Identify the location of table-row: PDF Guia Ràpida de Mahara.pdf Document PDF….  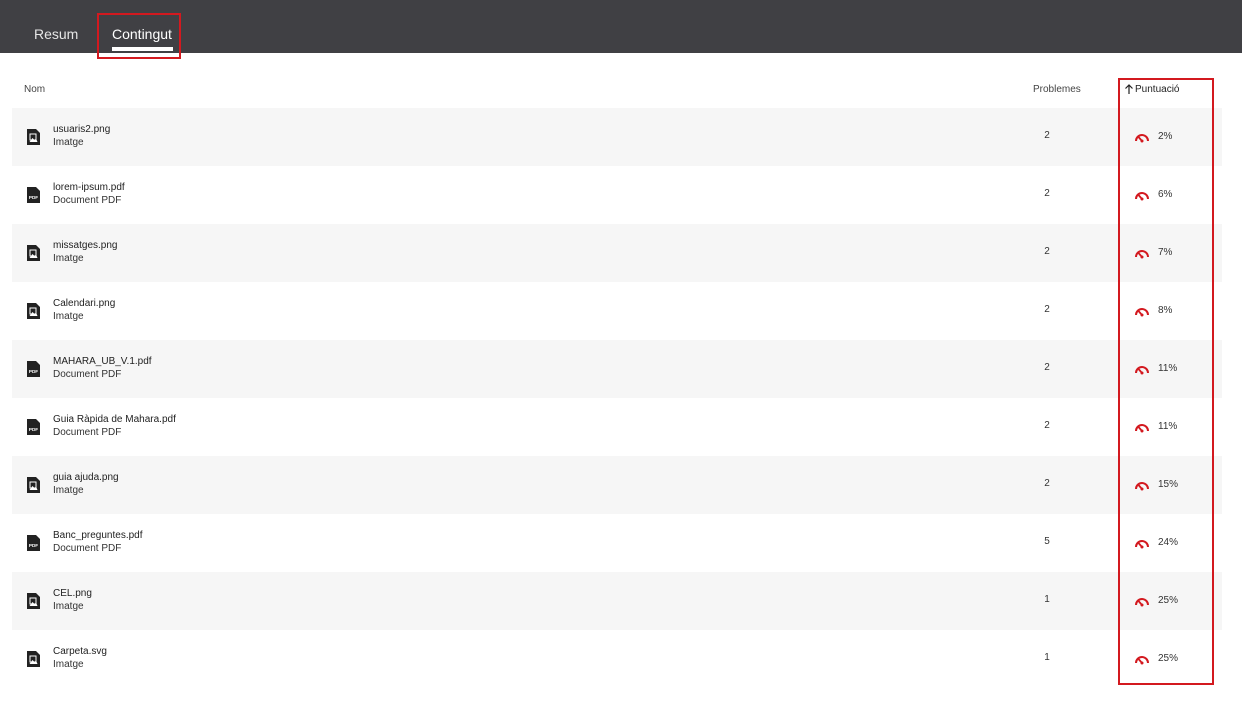
(617, 427).